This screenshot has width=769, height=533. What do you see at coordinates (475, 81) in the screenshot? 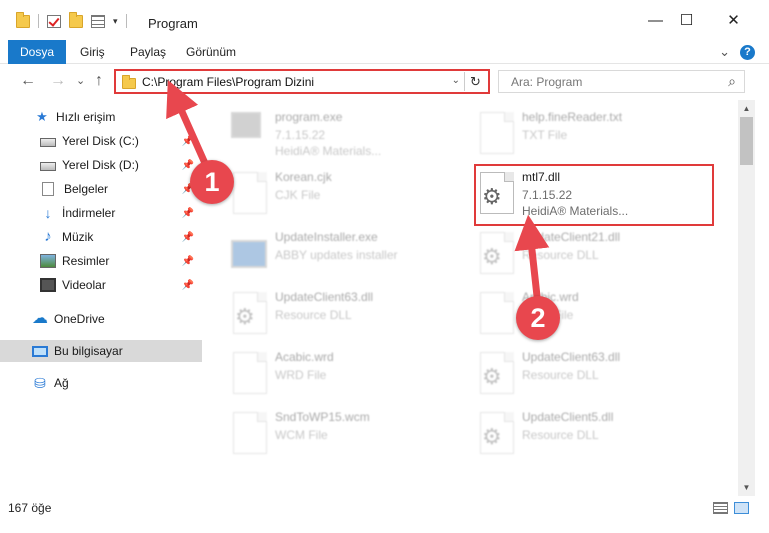
I see `refresh-icon: ↻` at bounding box center [475, 81].